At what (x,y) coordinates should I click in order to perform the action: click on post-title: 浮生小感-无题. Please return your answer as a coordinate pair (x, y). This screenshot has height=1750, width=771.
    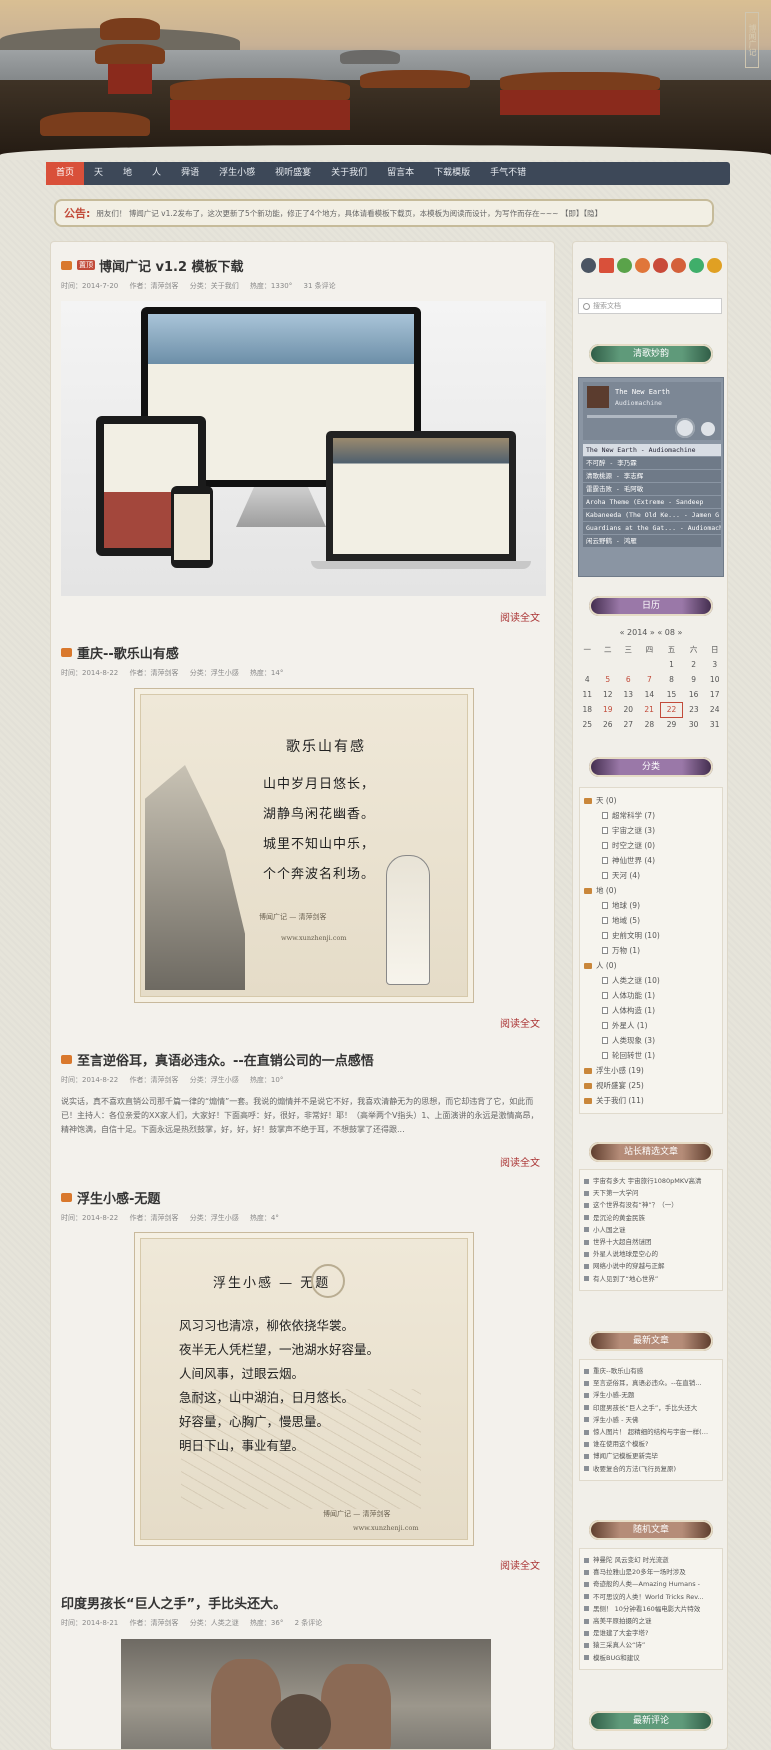
    Looking at the image, I should click on (118, 1197).